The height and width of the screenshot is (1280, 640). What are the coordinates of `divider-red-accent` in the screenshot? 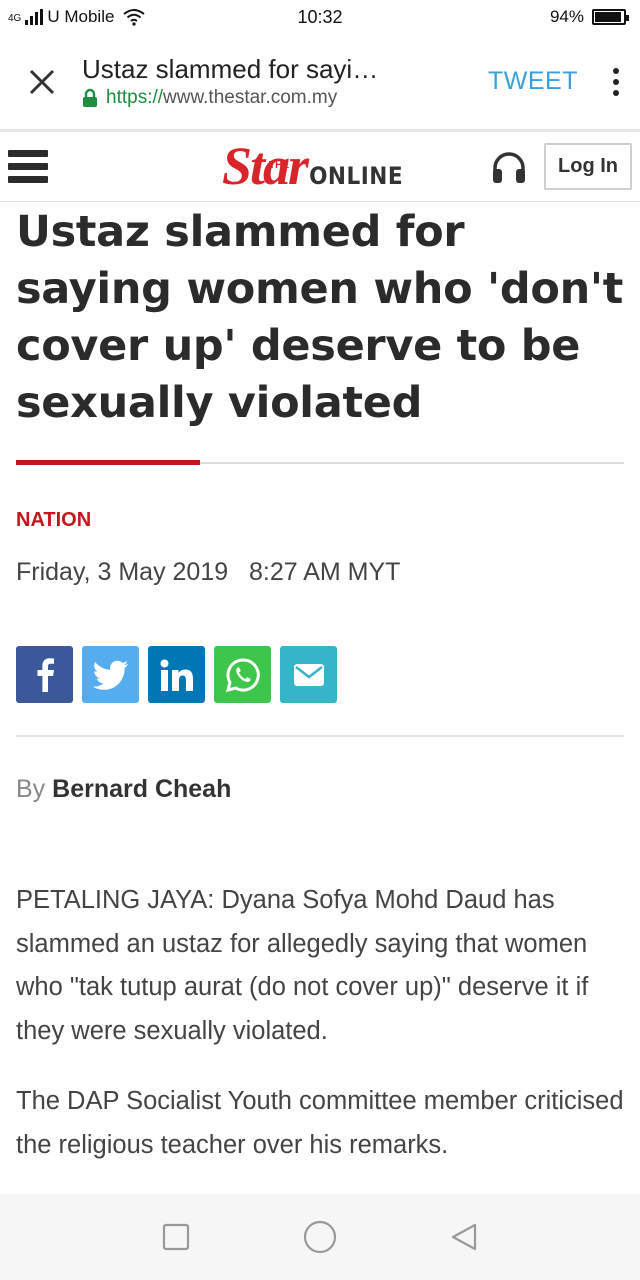 It's located at (108, 462).